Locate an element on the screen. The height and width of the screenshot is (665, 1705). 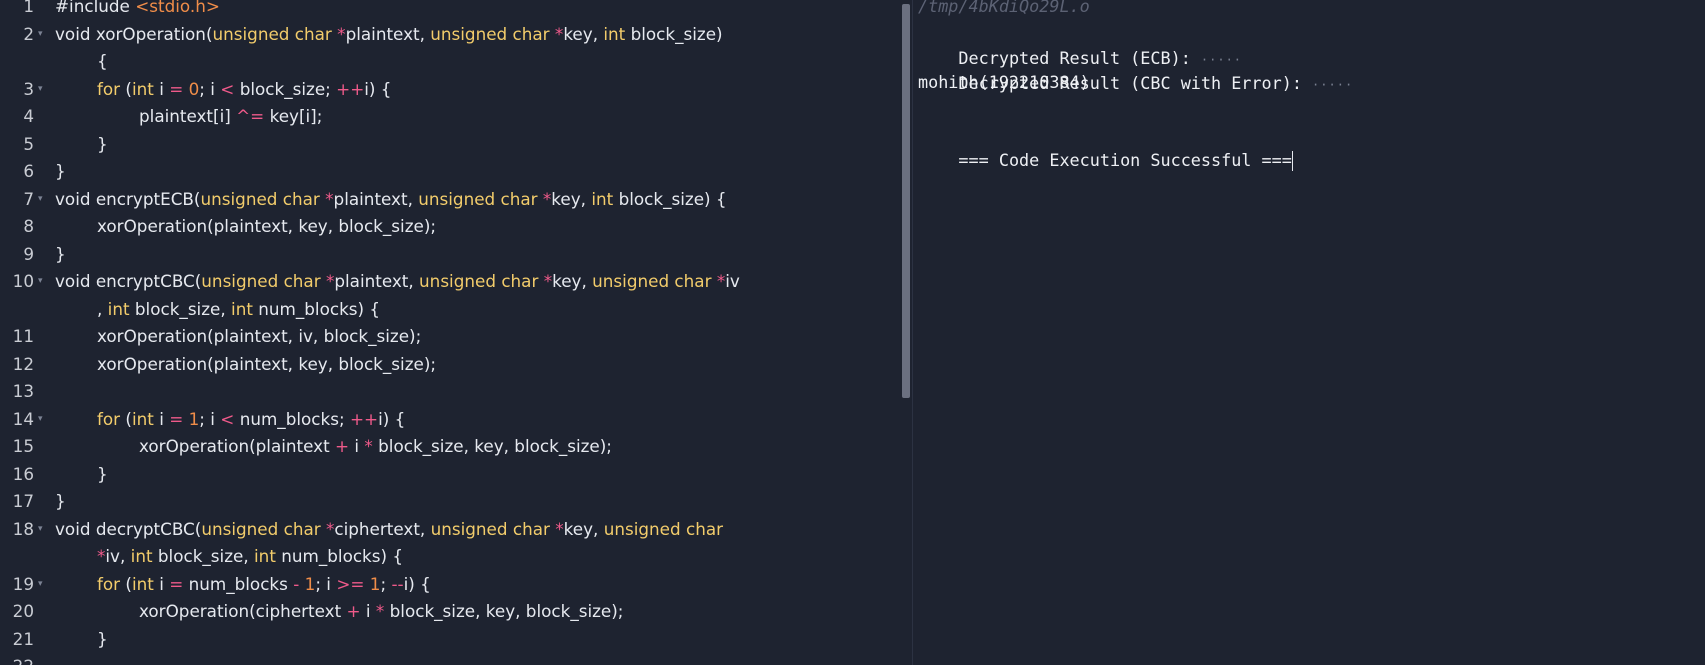
code-token: } is located at coordinates (60, 501).